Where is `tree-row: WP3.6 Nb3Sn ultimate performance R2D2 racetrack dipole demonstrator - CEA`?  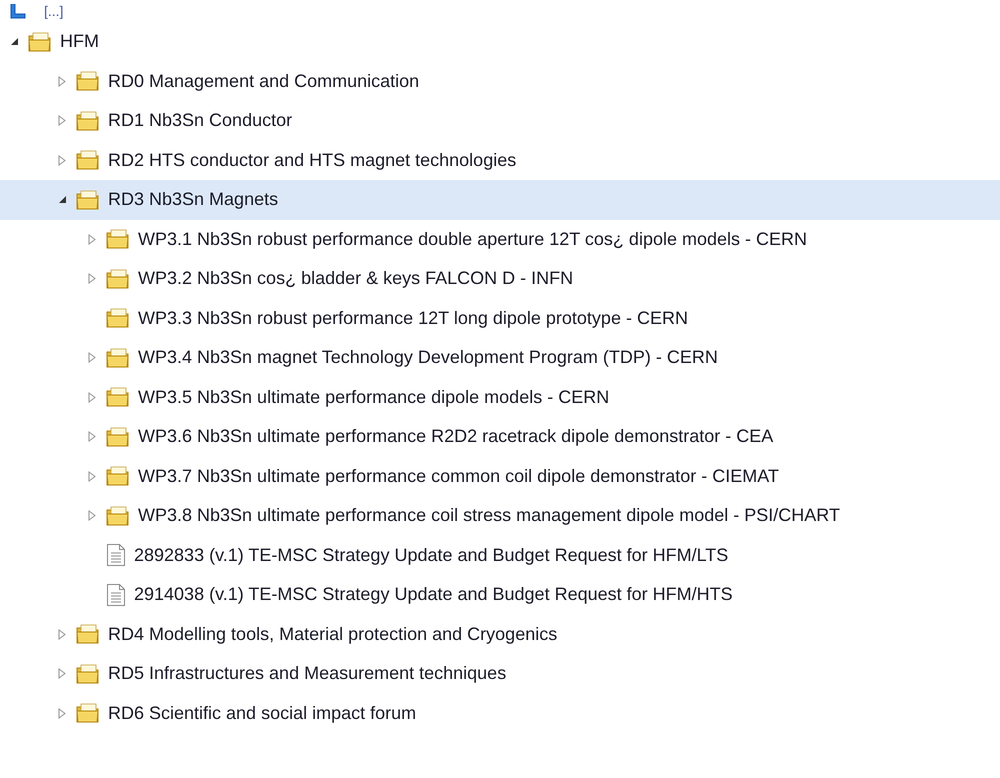
tree-row: WP3.6 Nb3Sn ultimate performance R2D2 racetrack dipole demonstrator - CEA is located at coordinates (500, 436).